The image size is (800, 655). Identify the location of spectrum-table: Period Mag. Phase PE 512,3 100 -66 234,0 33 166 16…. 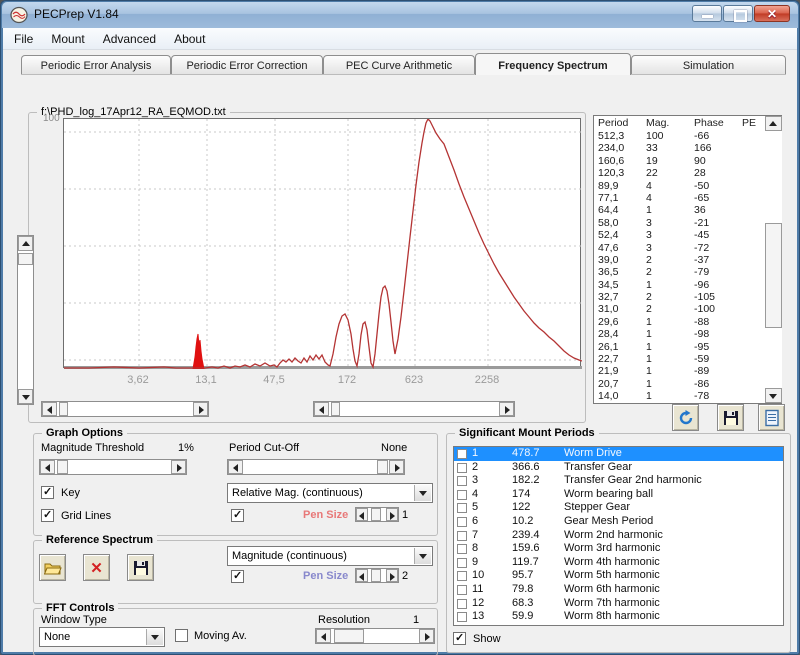
(687, 259).